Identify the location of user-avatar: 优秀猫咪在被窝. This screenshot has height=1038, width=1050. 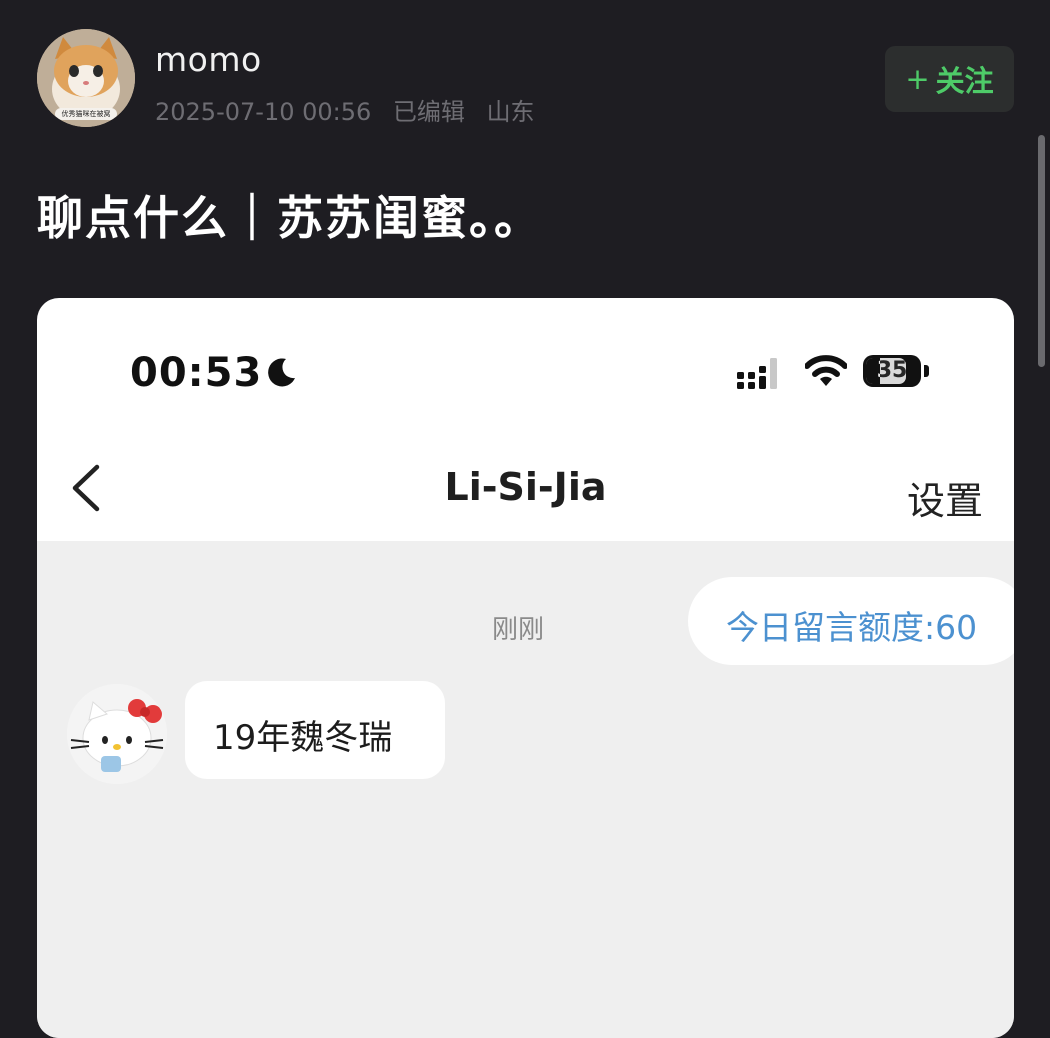
(86, 78).